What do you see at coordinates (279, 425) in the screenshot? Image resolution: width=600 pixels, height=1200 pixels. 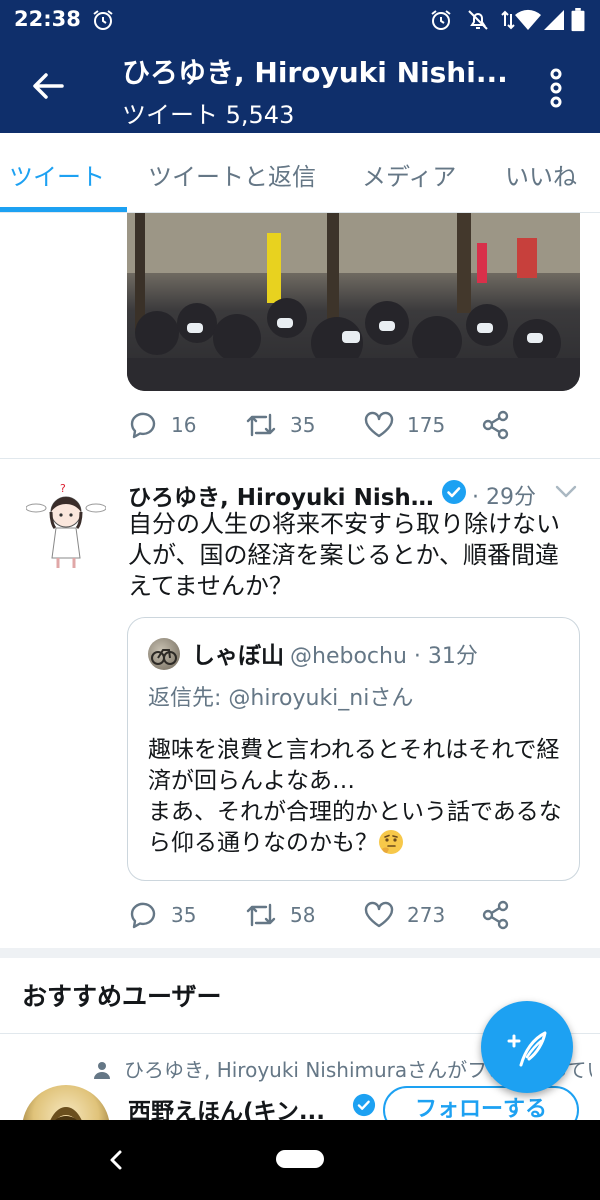 I see `retweet-button: 35` at bounding box center [279, 425].